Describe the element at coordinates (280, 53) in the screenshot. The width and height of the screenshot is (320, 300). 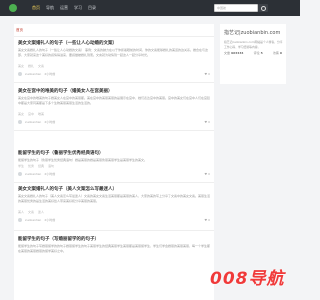
I see `stat-value: 0` at that location.